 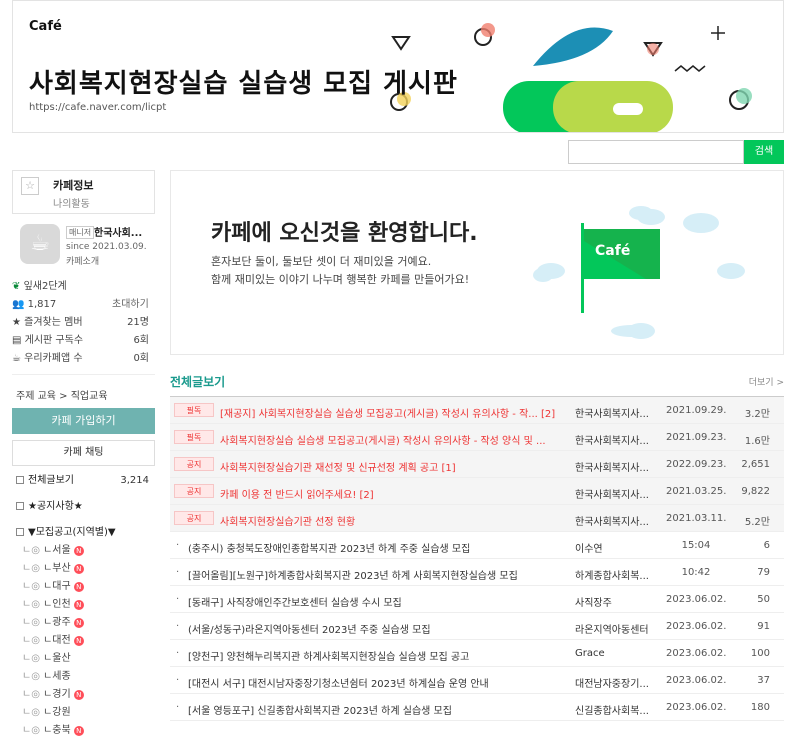 I want to click on post-date: 2023.06.02., so click(x=696, y=680).